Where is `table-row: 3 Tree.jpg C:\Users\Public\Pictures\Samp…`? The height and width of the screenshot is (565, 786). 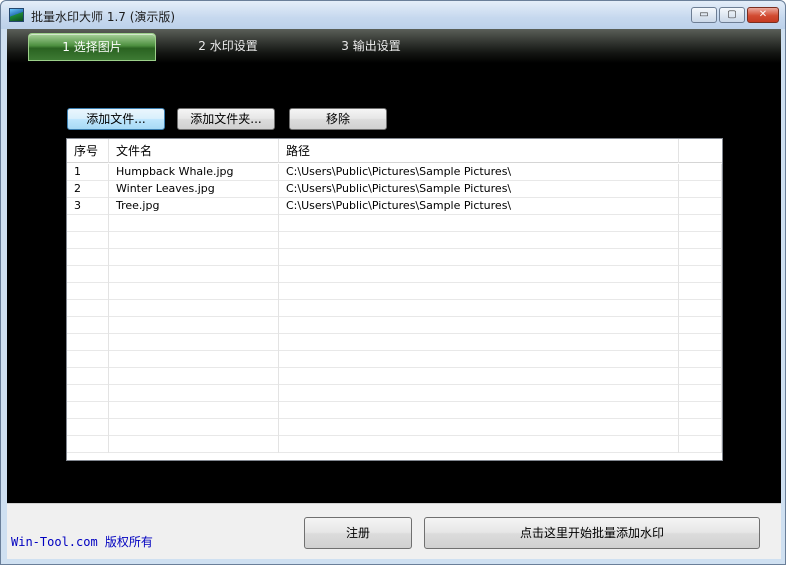 table-row: 3 Tree.jpg C:\Users\Public\Pictures\Samp… is located at coordinates (394, 206).